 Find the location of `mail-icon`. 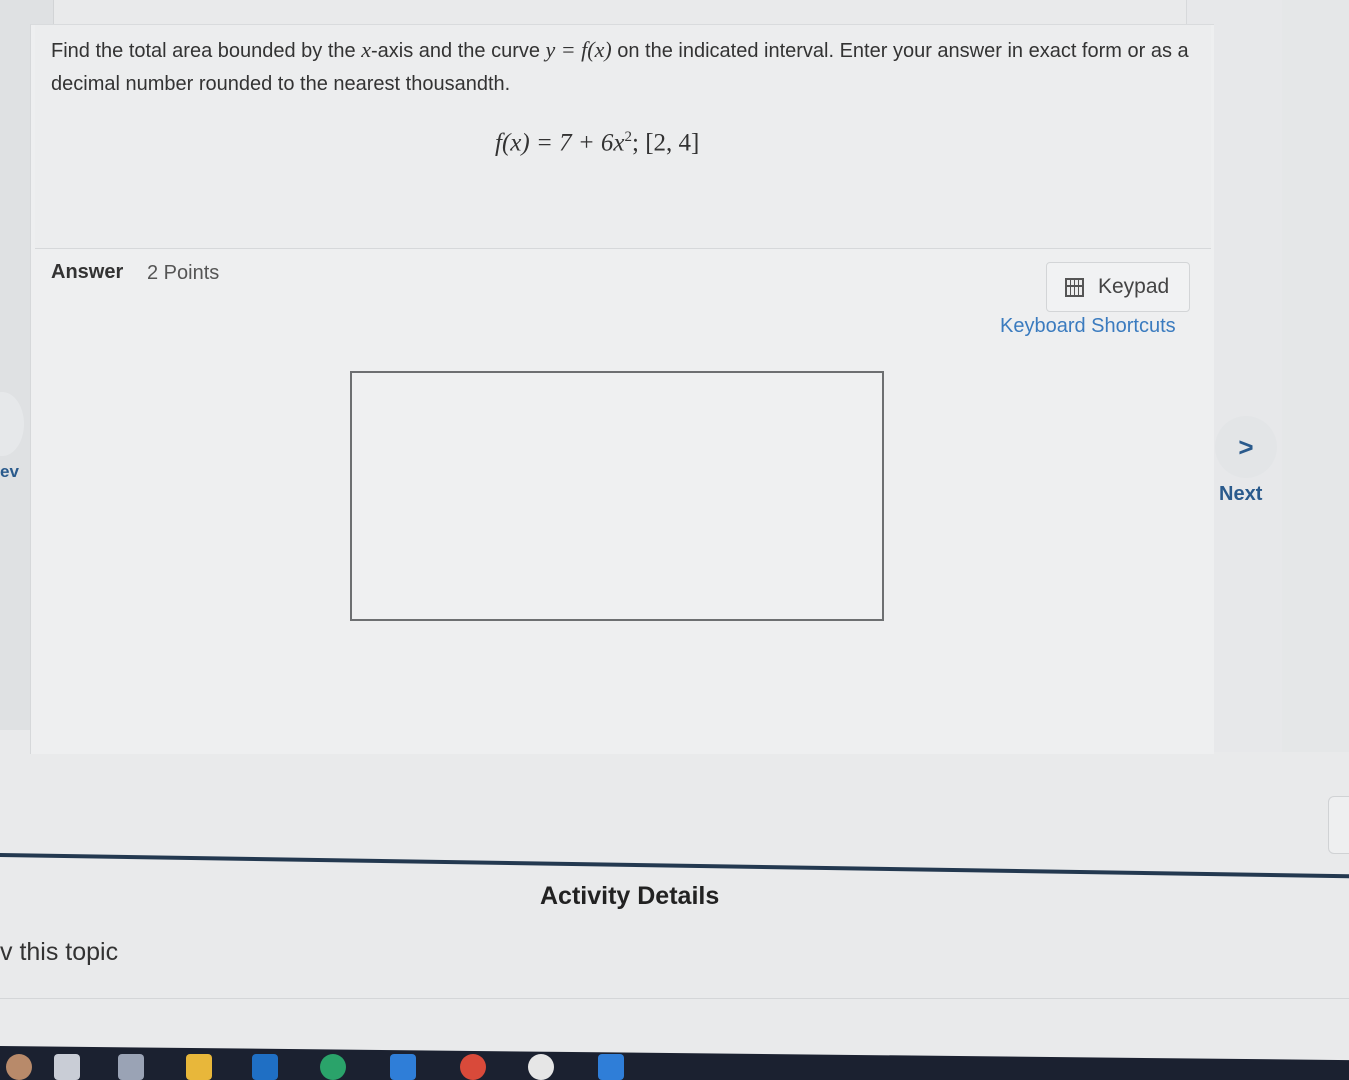

mail-icon is located at coordinates (403, 1067).